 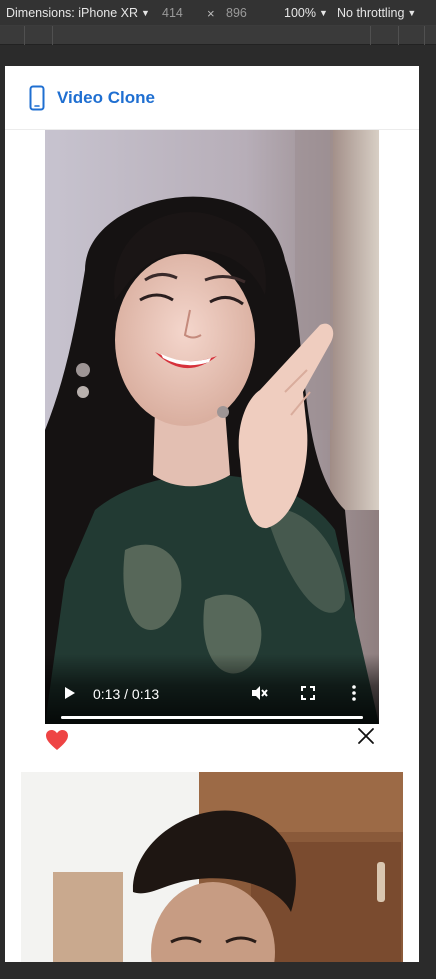 What do you see at coordinates (218, 970) in the screenshot?
I see `devtools-bottom-strip` at bounding box center [218, 970].